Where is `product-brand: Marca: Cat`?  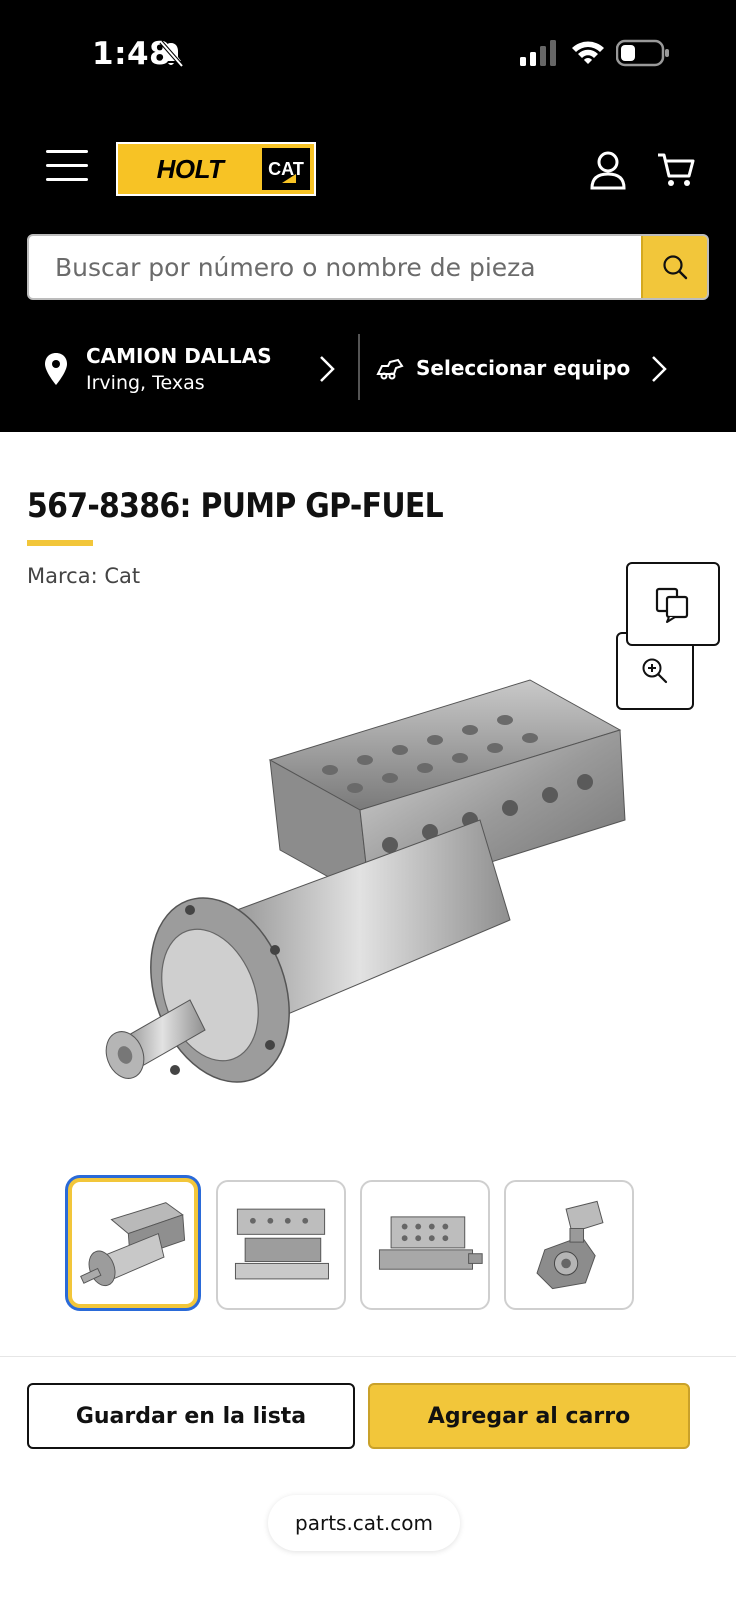
product-brand: Marca: Cat is located at coordinates (84, 576).